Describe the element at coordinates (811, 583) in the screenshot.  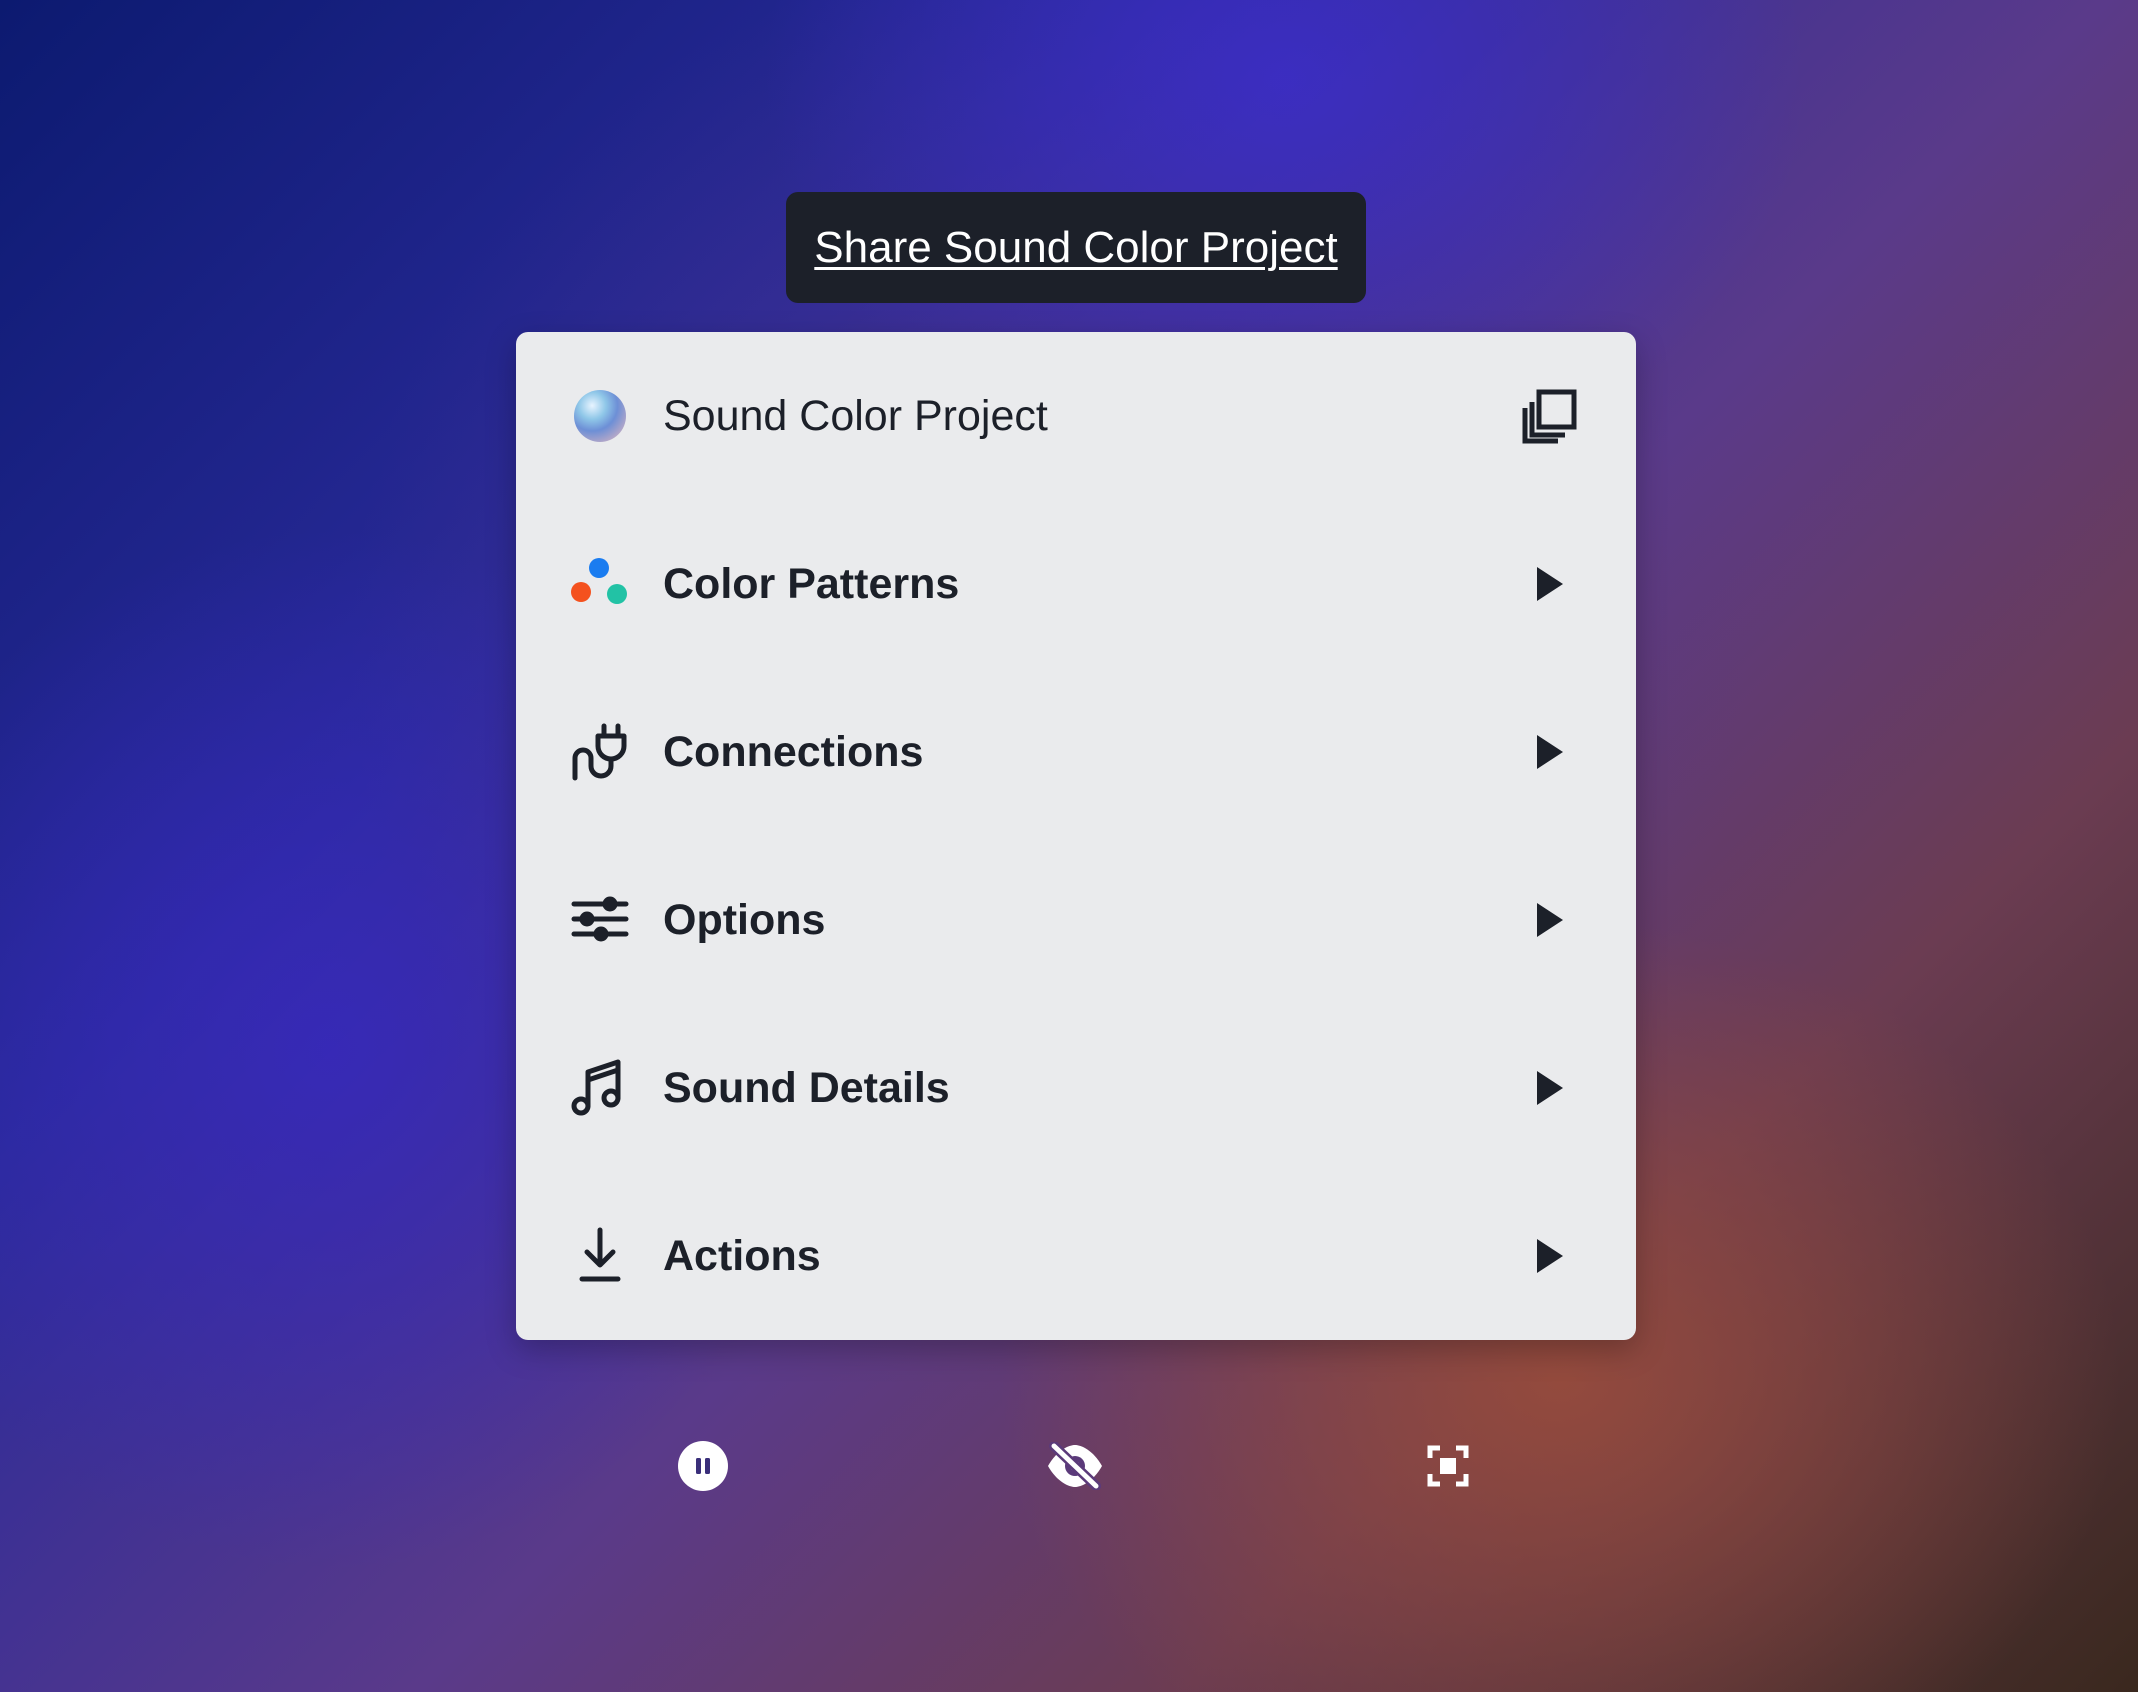
I see `menu-item-label: Color Patterns` at that location.